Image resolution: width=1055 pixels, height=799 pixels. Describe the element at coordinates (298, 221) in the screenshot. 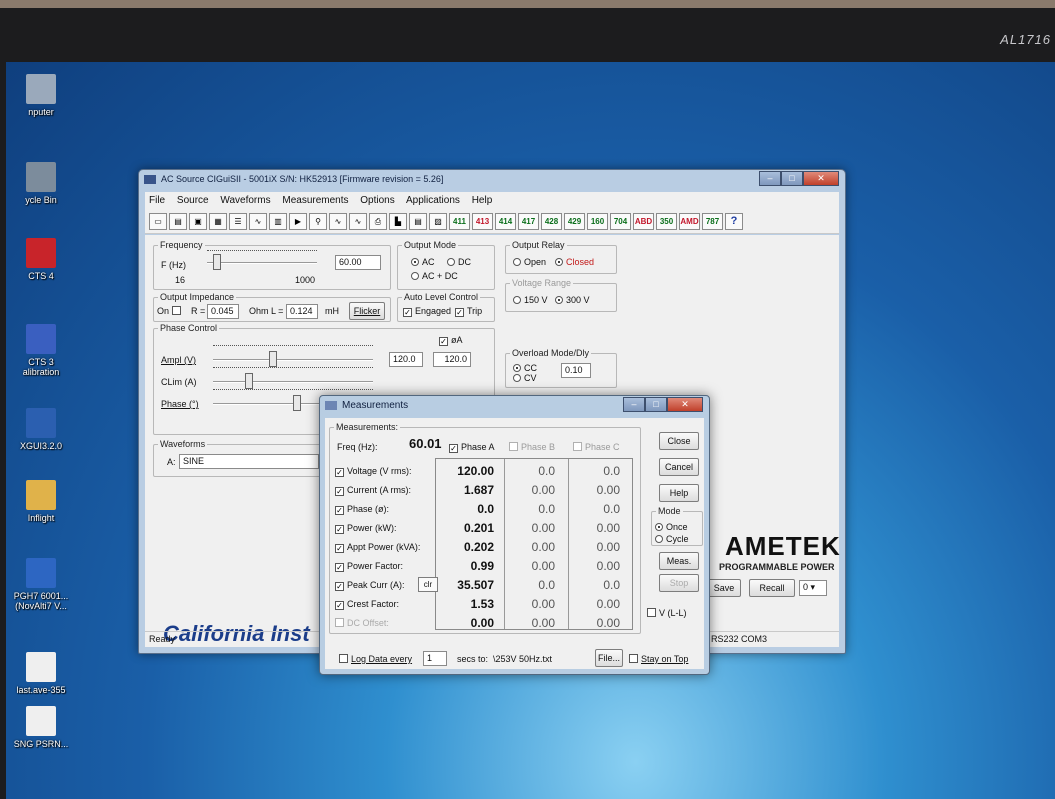

I see `run-icon: ▶` at that location.